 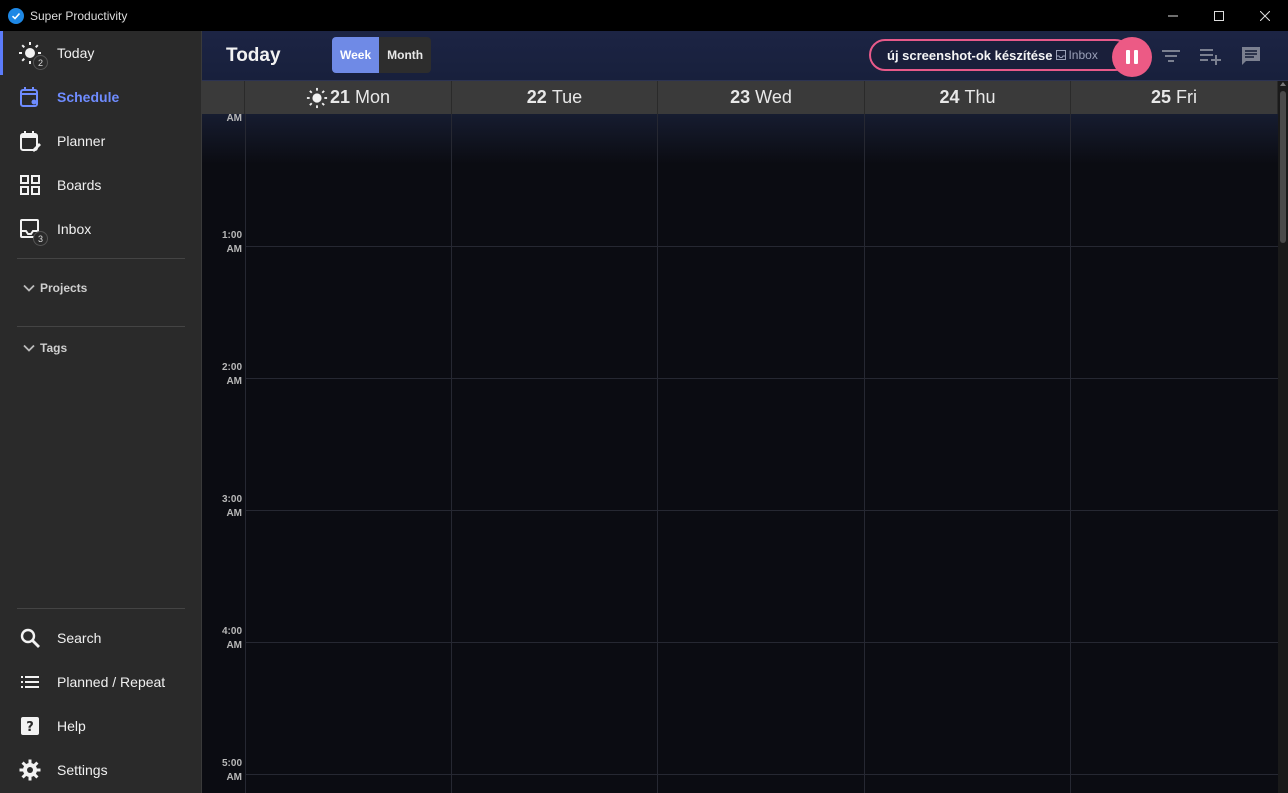 I want to click on sidebar-item-label: Help, so click(x=71, y=726).